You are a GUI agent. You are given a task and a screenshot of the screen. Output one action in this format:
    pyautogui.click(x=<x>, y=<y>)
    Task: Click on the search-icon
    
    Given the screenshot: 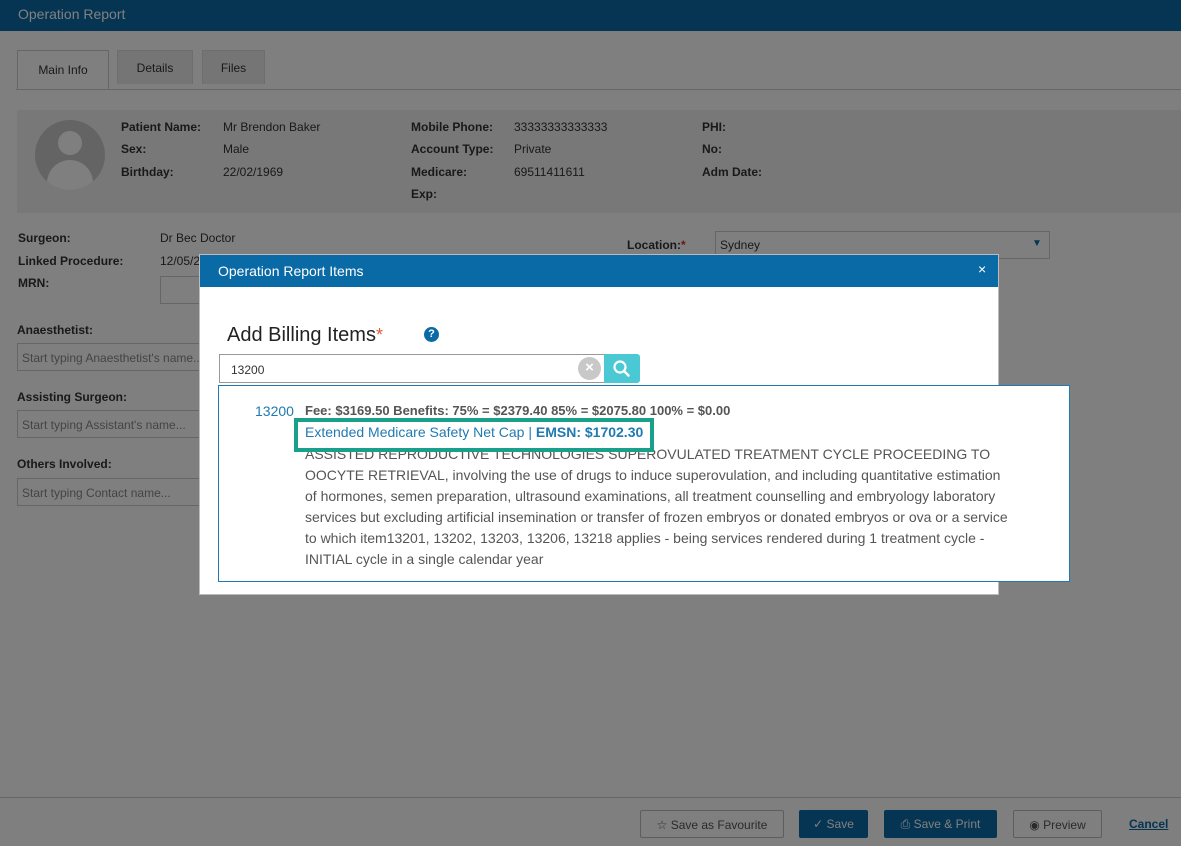 What is the action you would take?
    pyautogui.click(x=621, y=368)
    